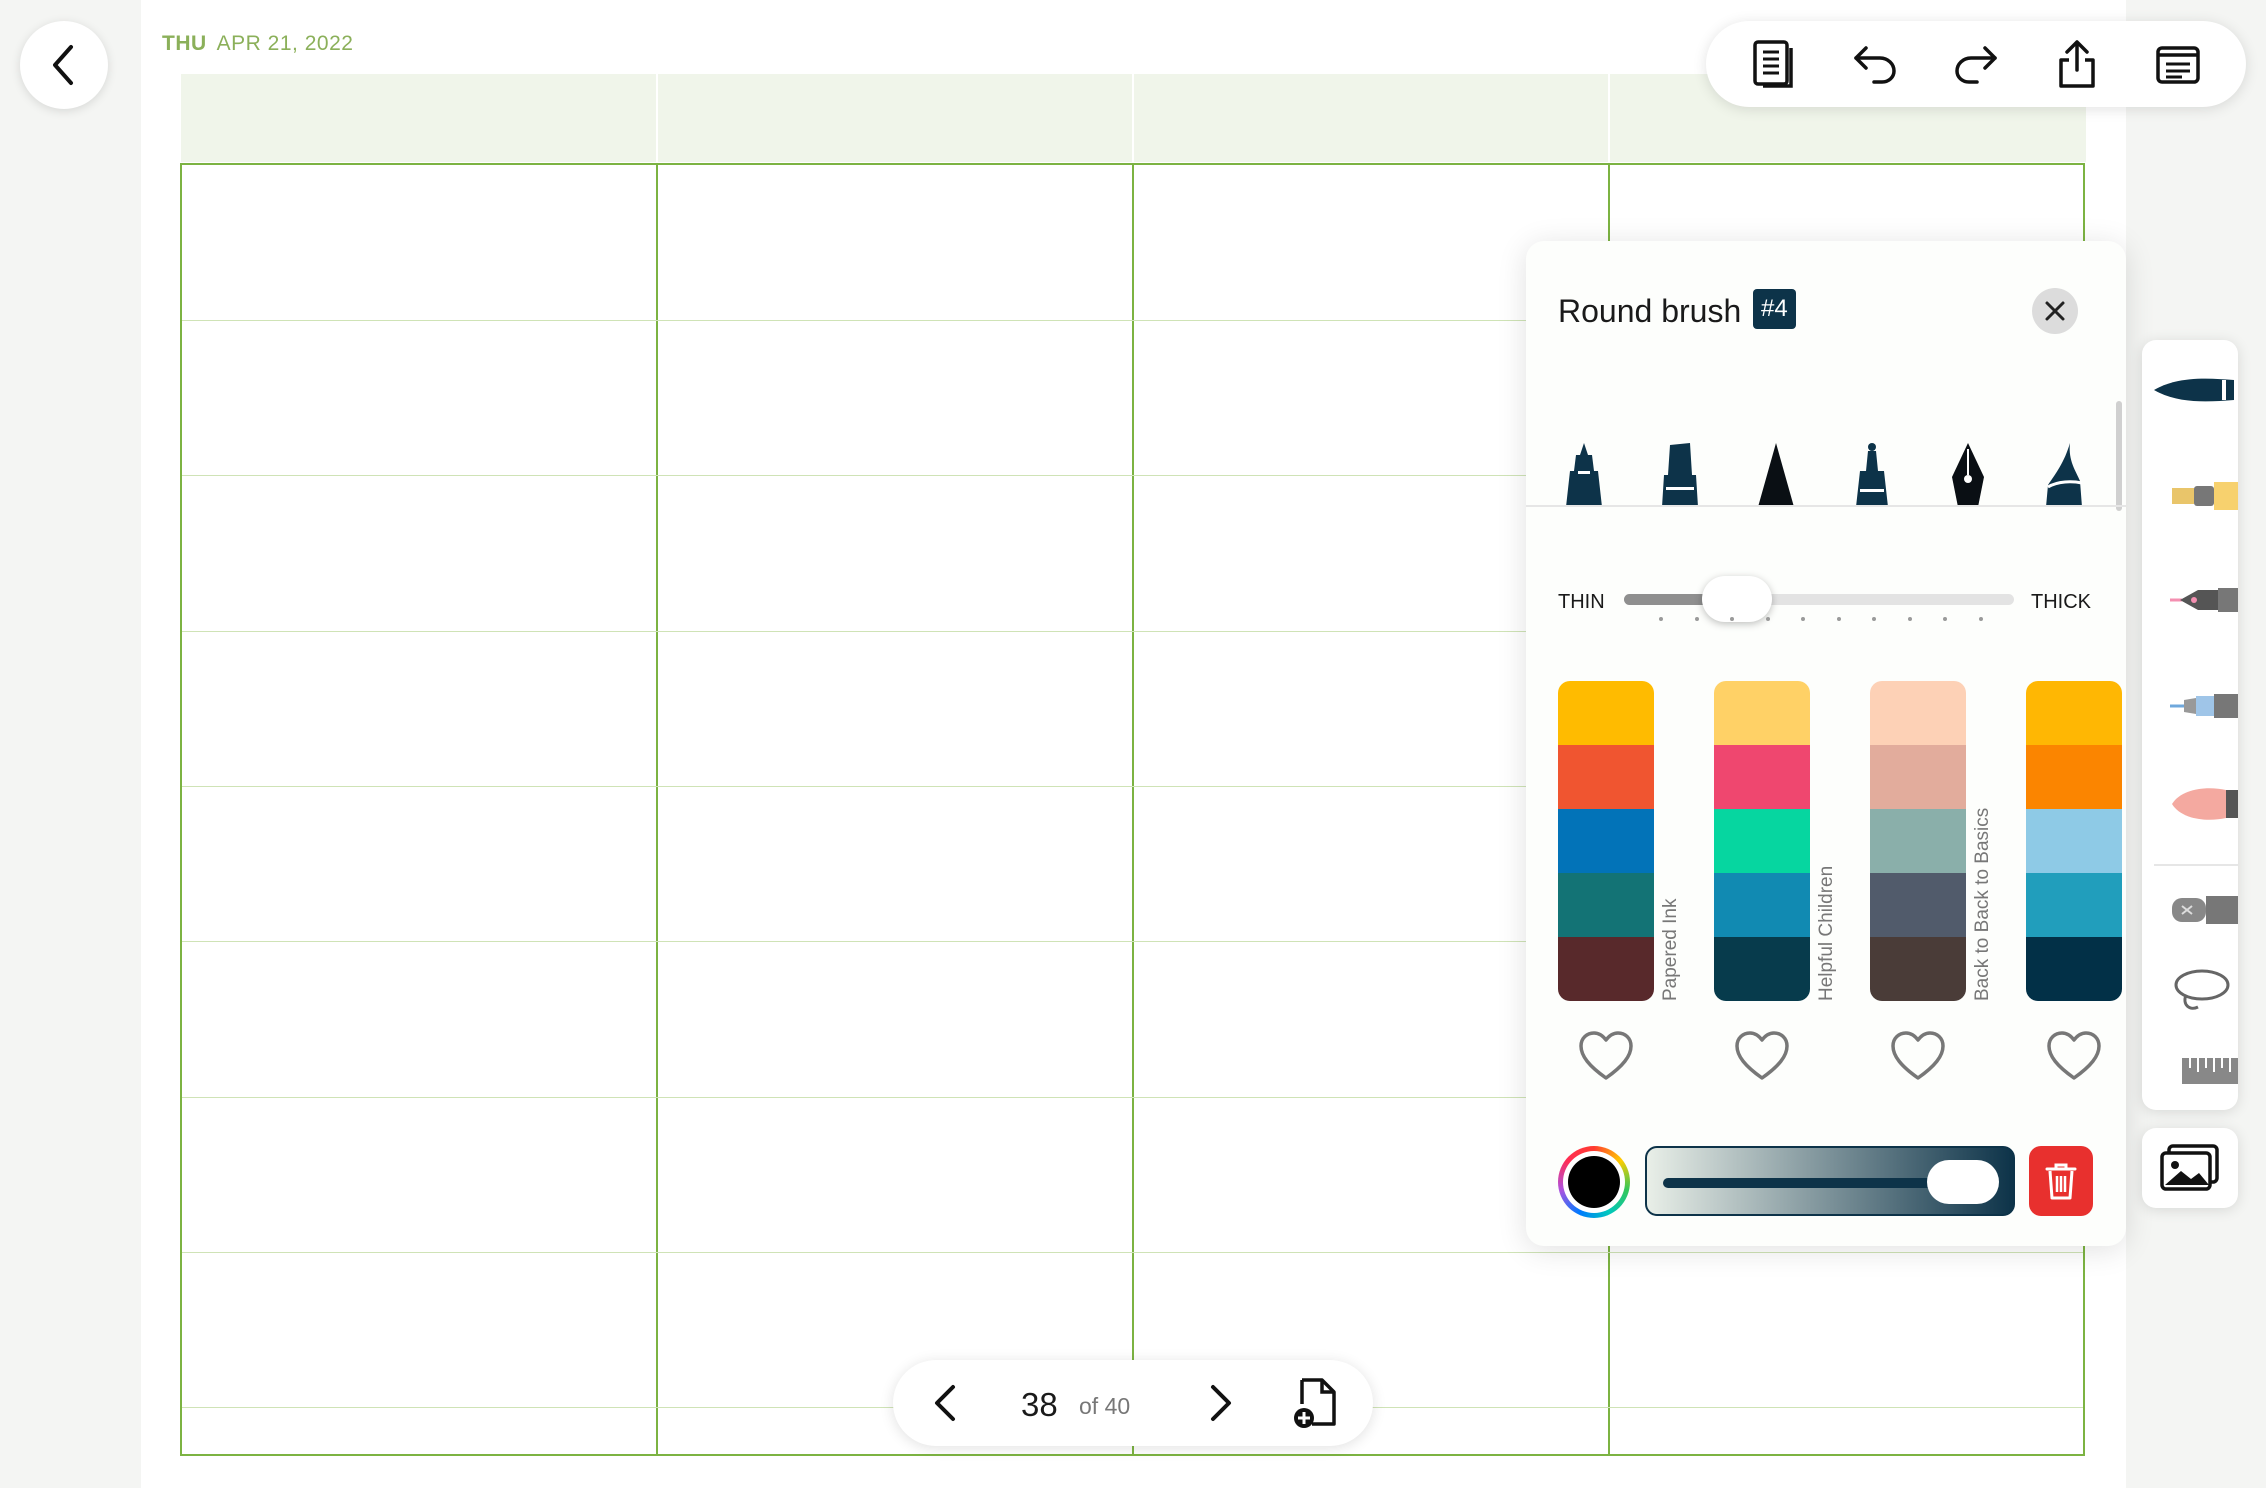 Image resolution: width=2266 pixels, height=1488 pixels. I want to click on ballpoint-tip, so click(1872, 469).